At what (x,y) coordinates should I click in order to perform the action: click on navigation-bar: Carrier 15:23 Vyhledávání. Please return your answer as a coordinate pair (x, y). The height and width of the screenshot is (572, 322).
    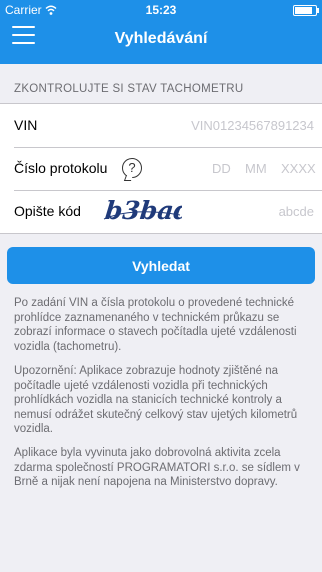
    Looking at the image, I should click on (161, 32).